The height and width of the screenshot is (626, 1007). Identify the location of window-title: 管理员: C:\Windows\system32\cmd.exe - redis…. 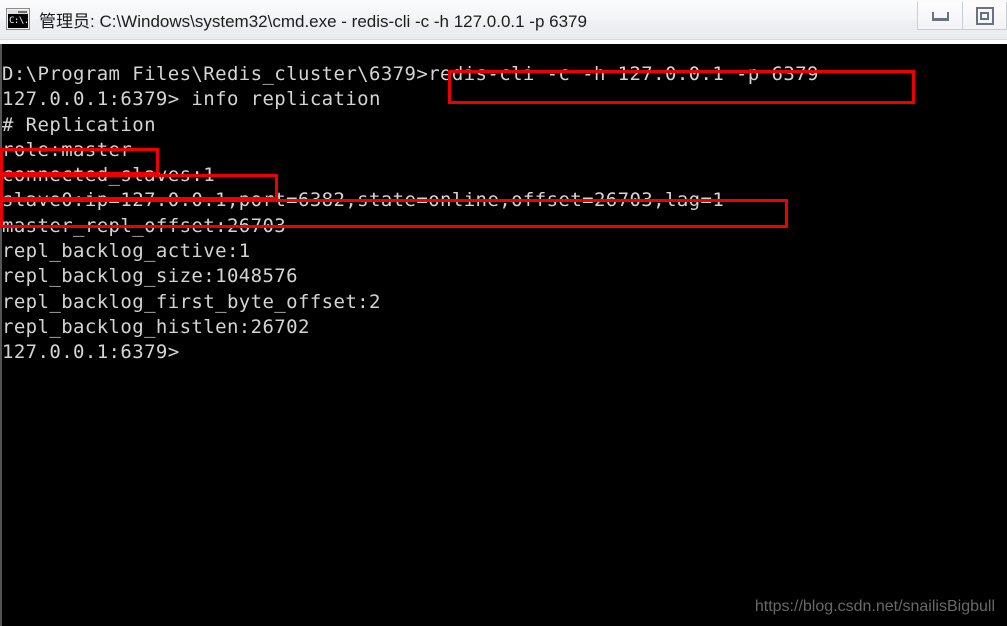
(313, 21).